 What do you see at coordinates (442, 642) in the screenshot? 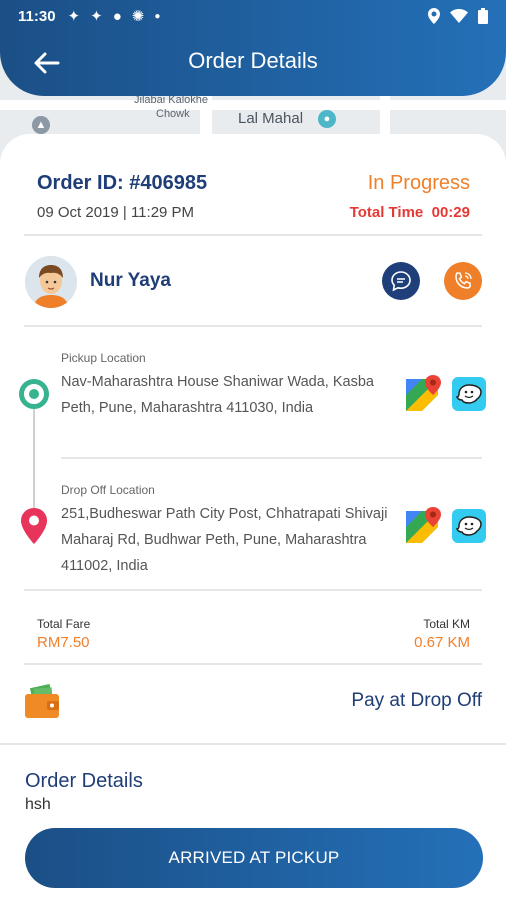
I see `total-km-value: 0.67 KM` at bounding box center [442, 642].